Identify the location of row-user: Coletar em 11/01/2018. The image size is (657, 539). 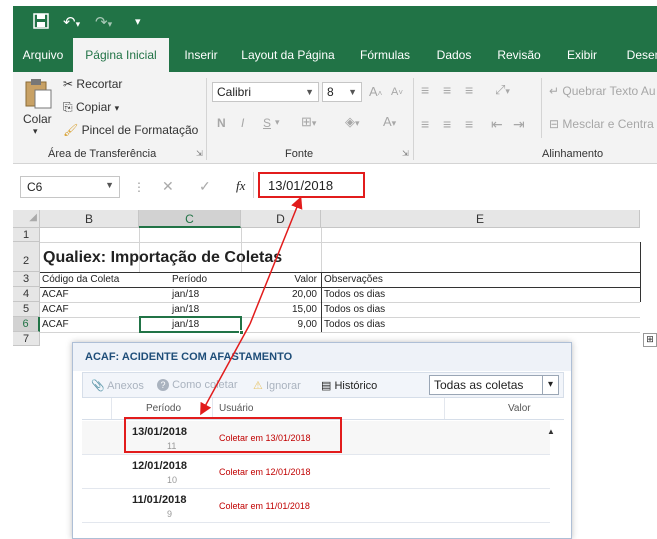
(264, 506).